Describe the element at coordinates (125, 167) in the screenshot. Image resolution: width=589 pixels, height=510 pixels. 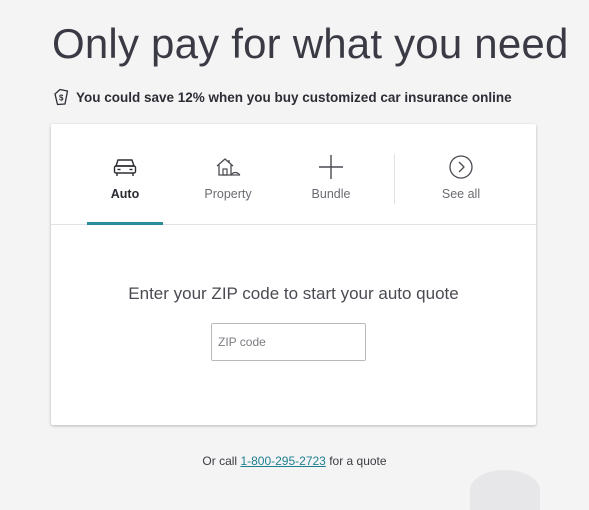
I see `car-icon` at that location.